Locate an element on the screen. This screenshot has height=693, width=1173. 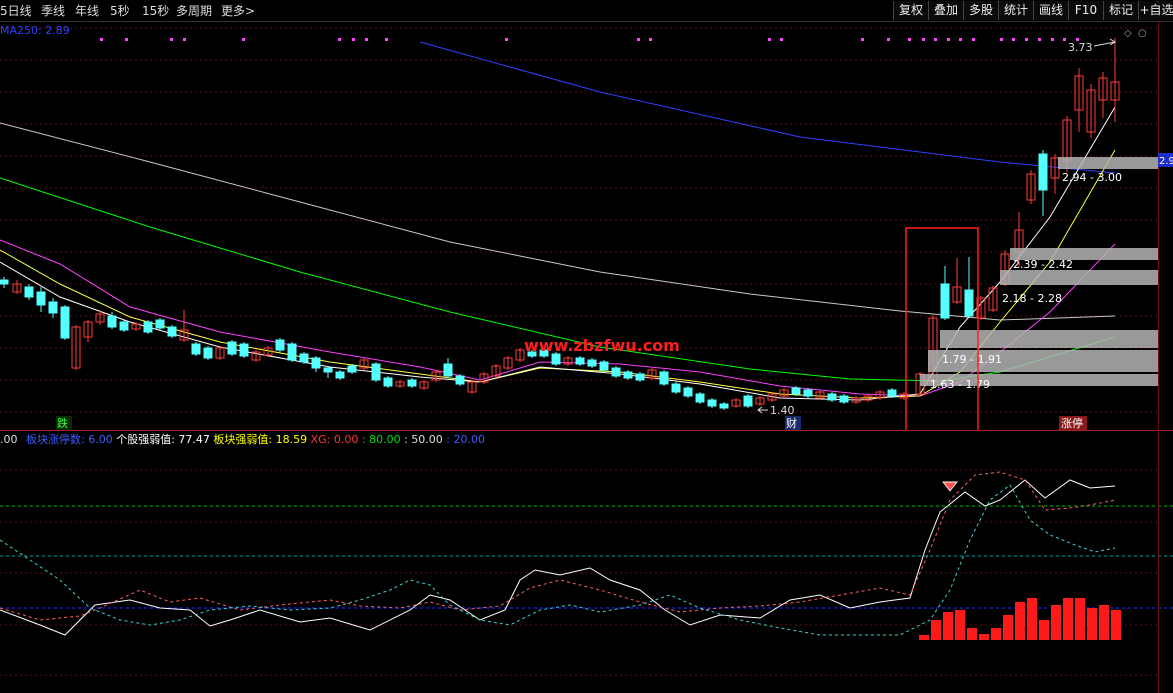
mark-button: 标记 is located at coordinates (1120, 10).